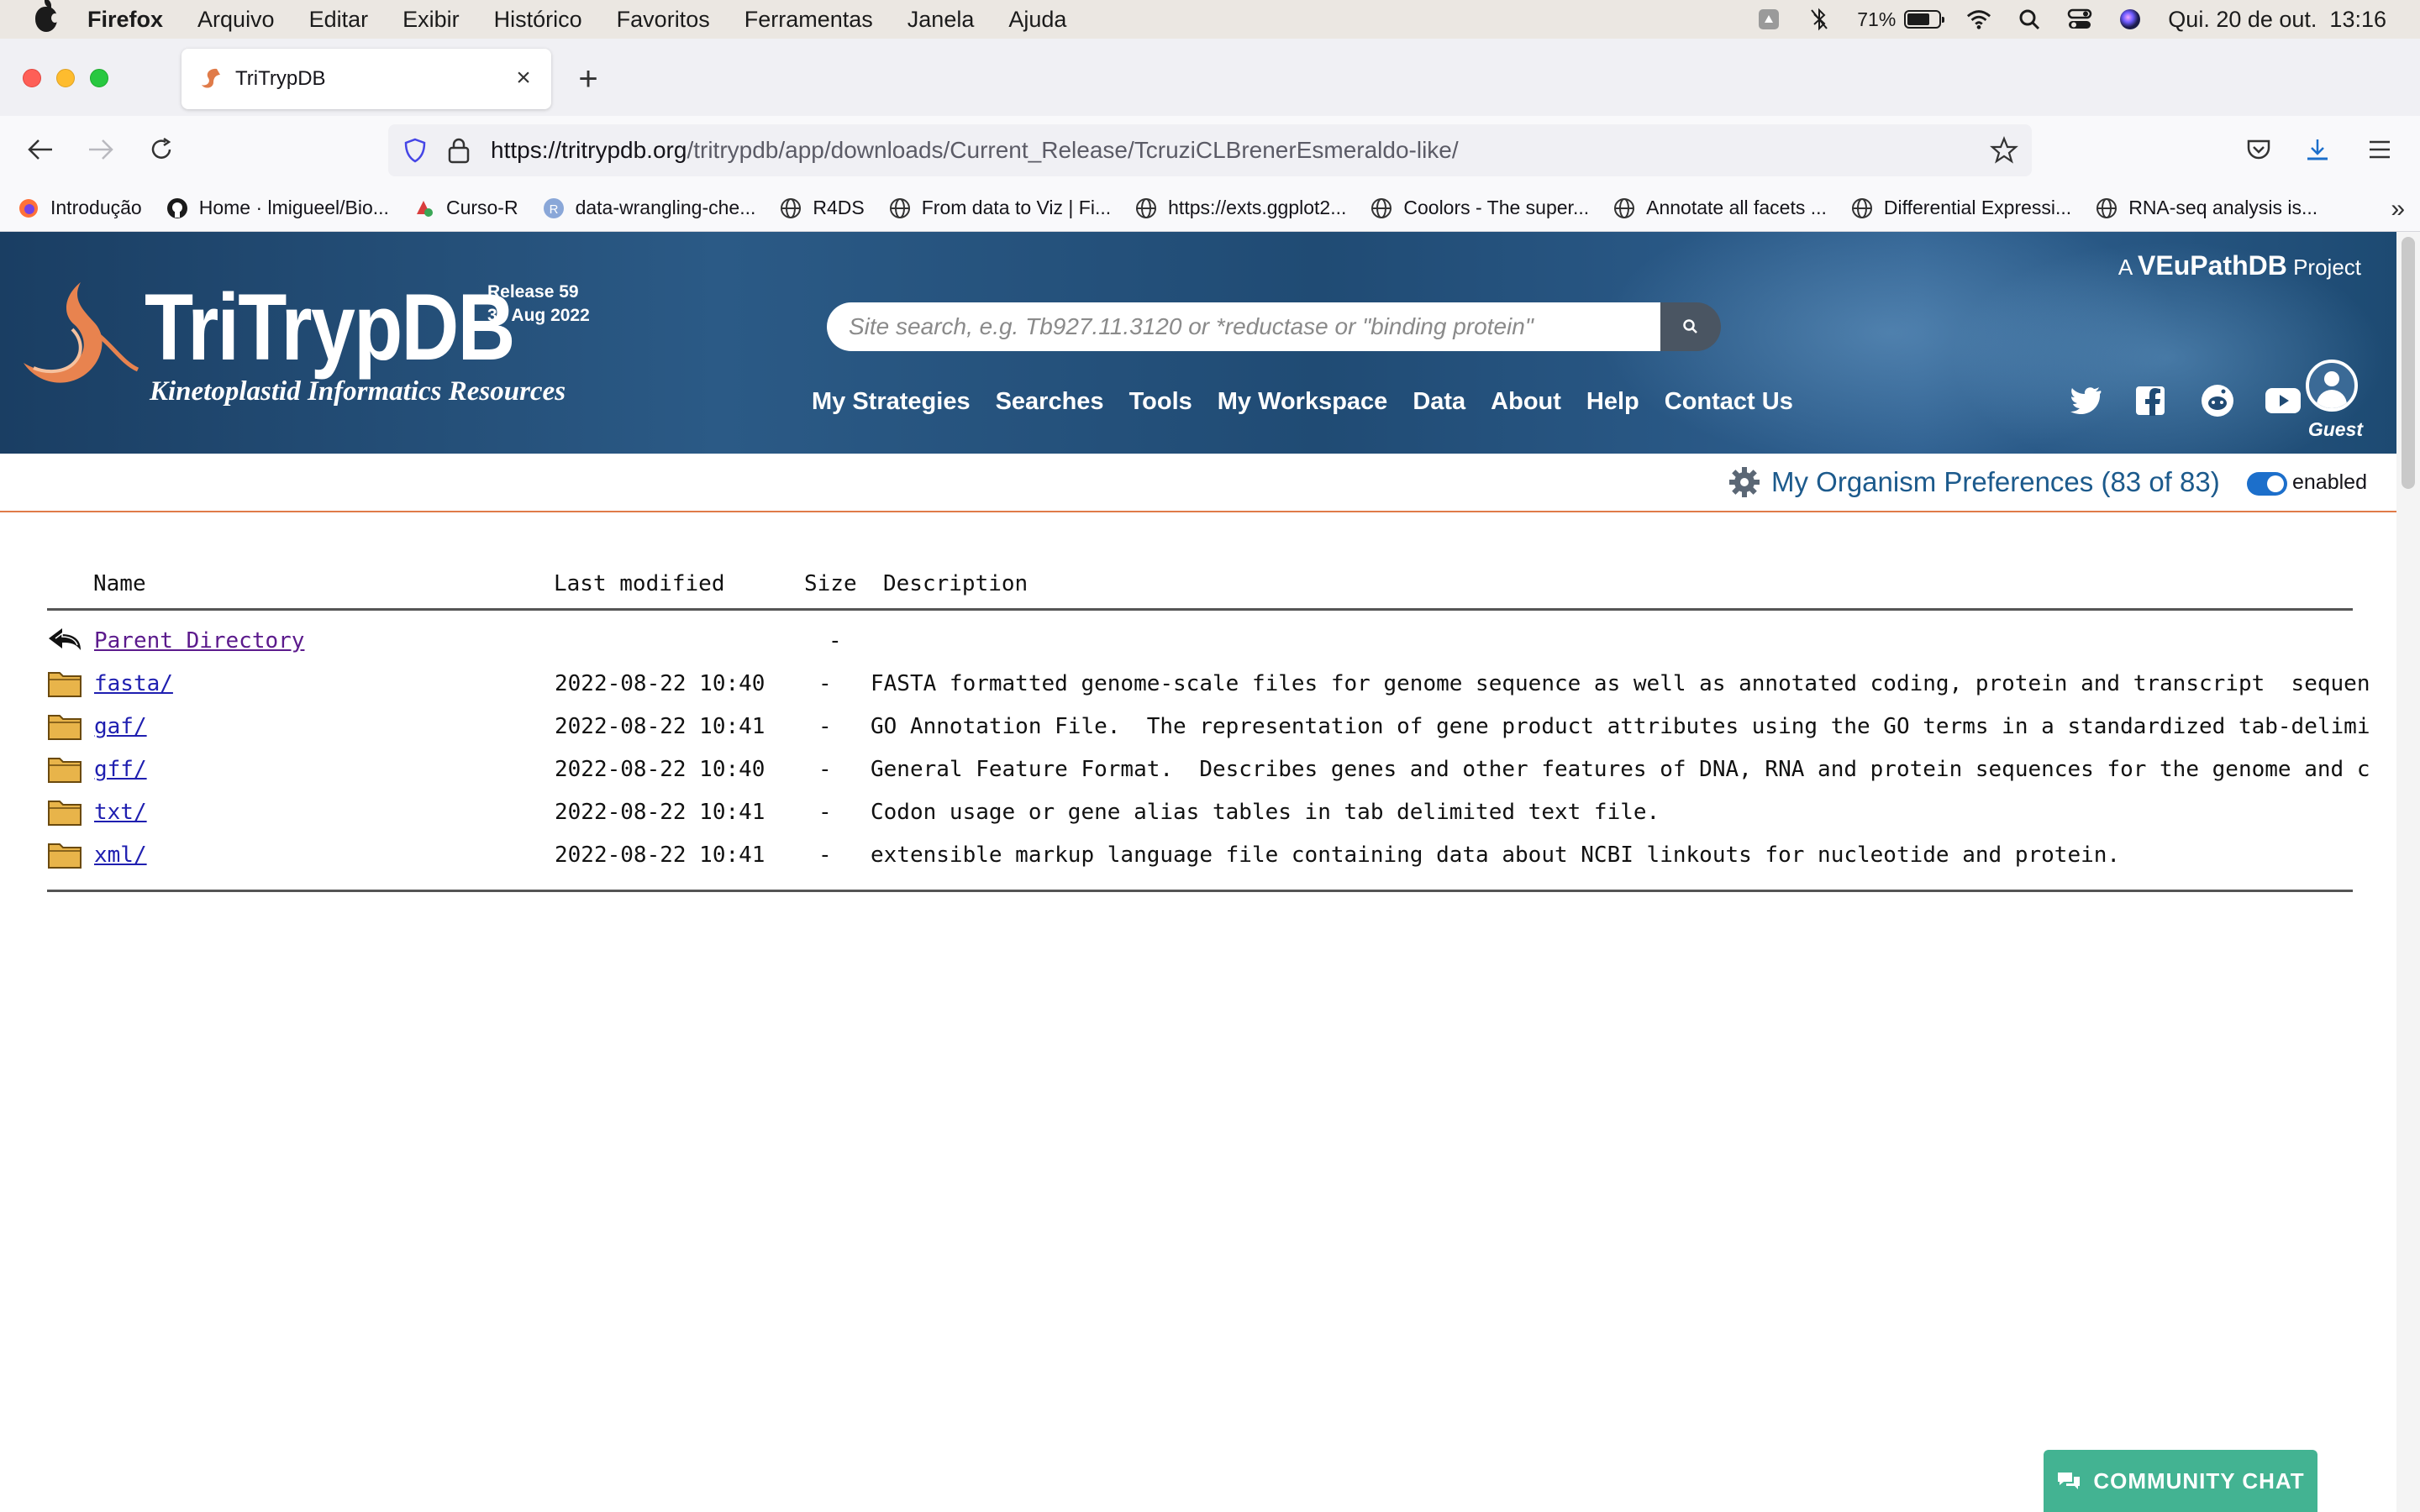 Image resolution: width=2420 pixels, height=1512 pixels. Describe the element at coordinates (1768, 19) in the screenshot. I see `drive-status-icon` at that location.